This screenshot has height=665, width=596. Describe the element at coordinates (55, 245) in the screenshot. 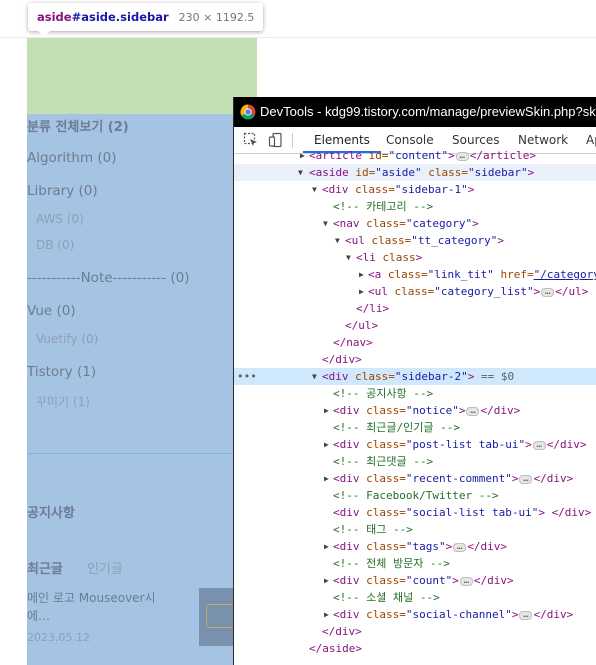

I see `subcategory-item: DB (0)` at that location.